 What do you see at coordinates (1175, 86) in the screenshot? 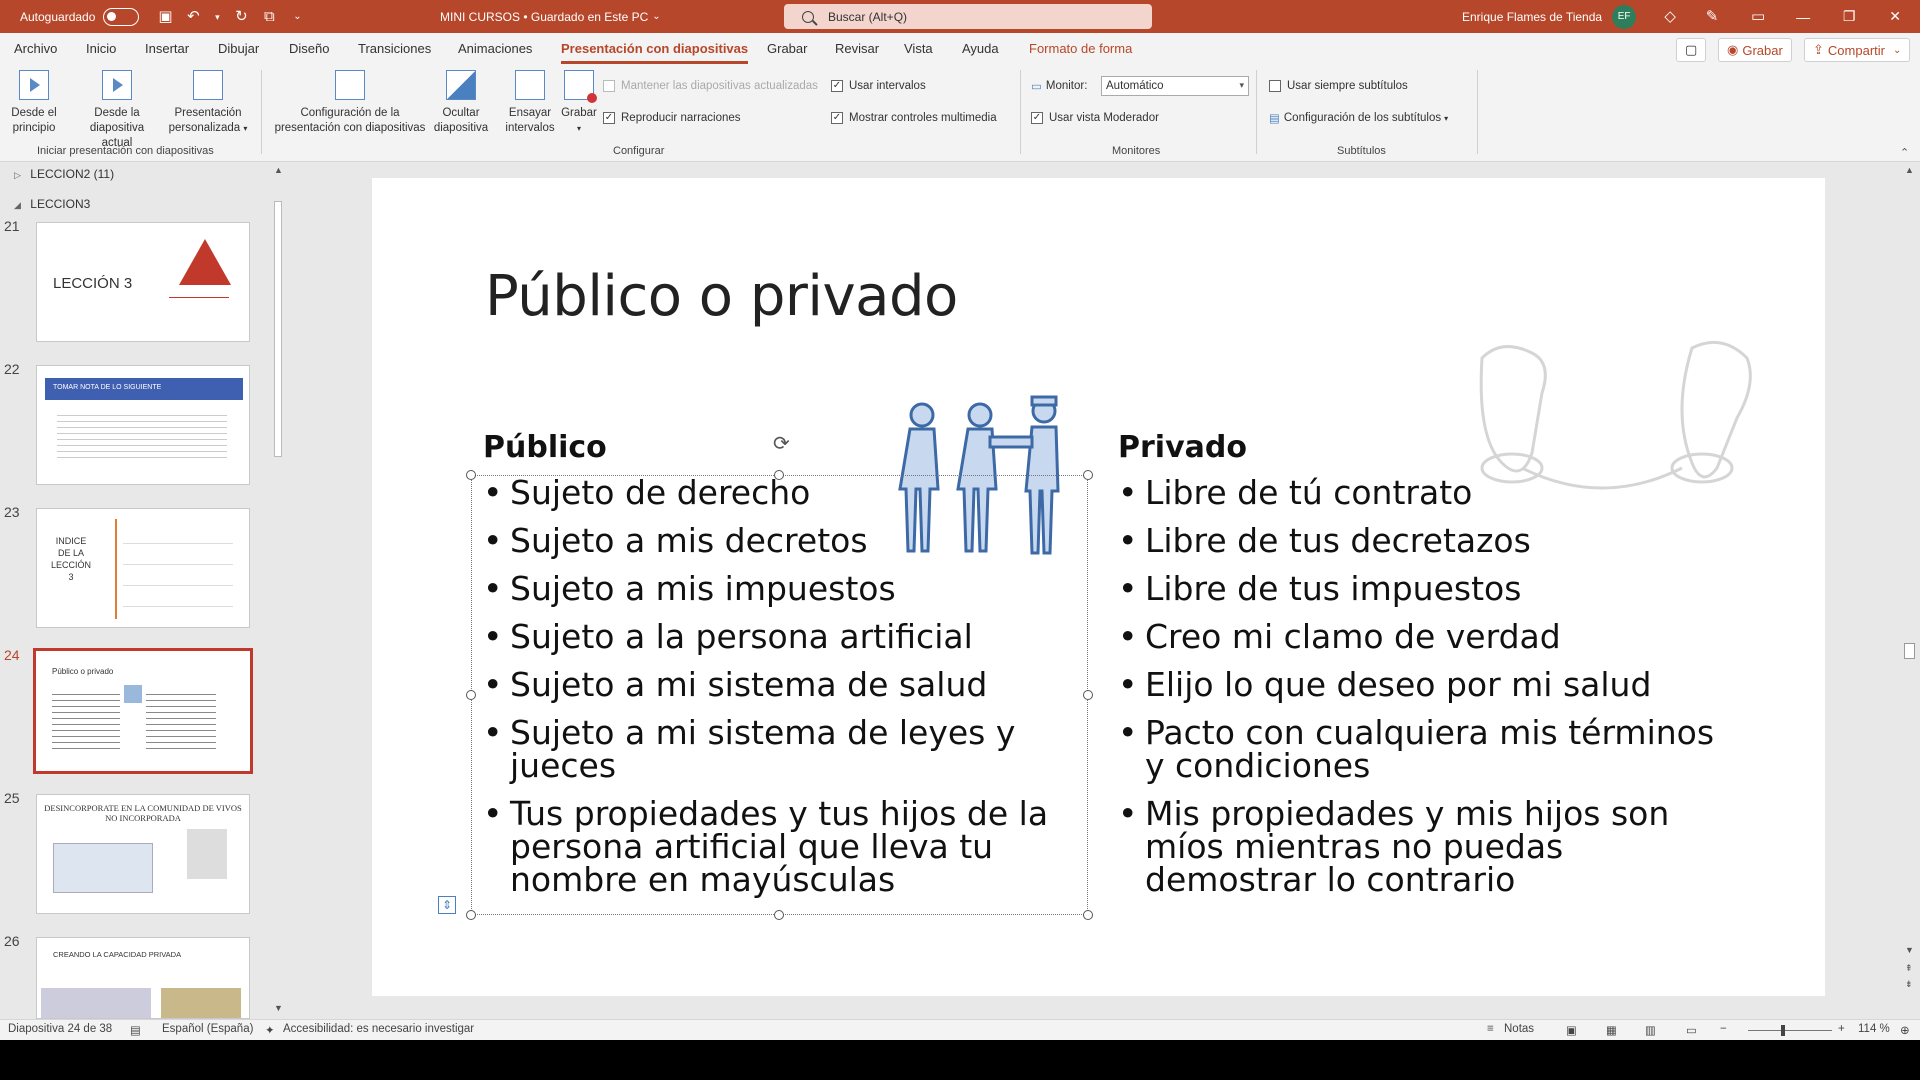
I see `monitor-select: Automático ▾` at bounding box center [1175, 86].